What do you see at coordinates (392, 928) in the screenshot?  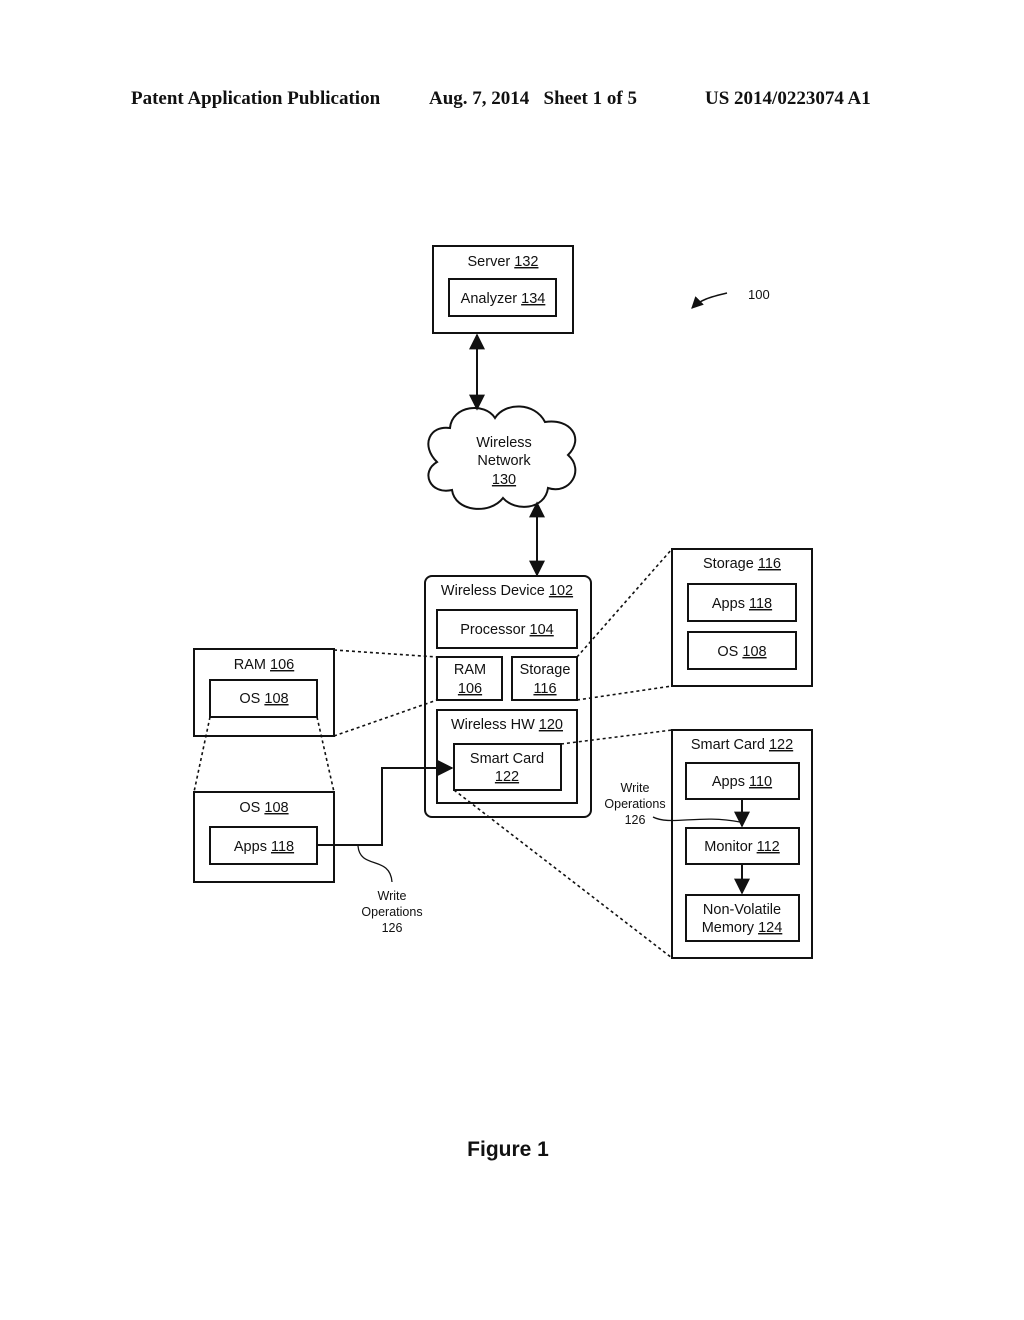 I see `write-ops-left-3: 126` at bounding box center [392, 928].